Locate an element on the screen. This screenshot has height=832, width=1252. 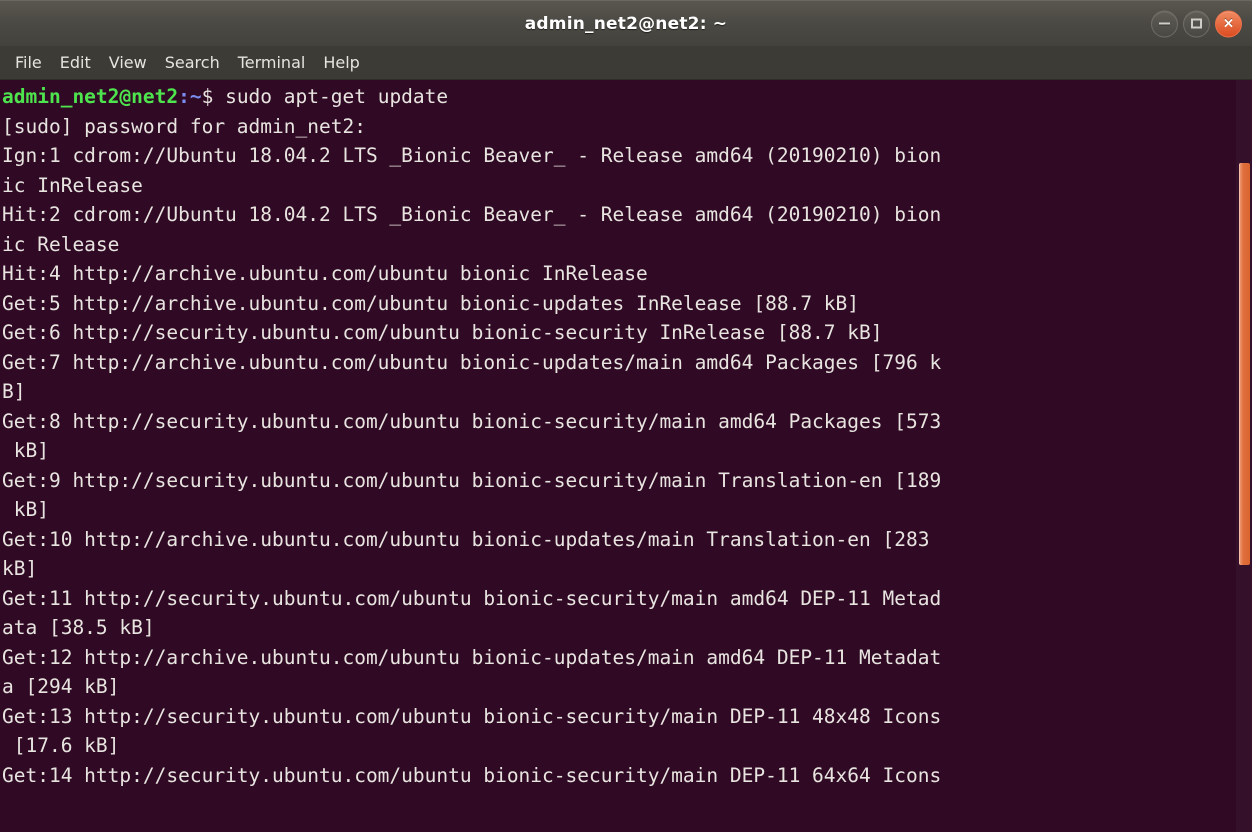
menu-item-terminal: Terminal is located at coordinates (272, 62).